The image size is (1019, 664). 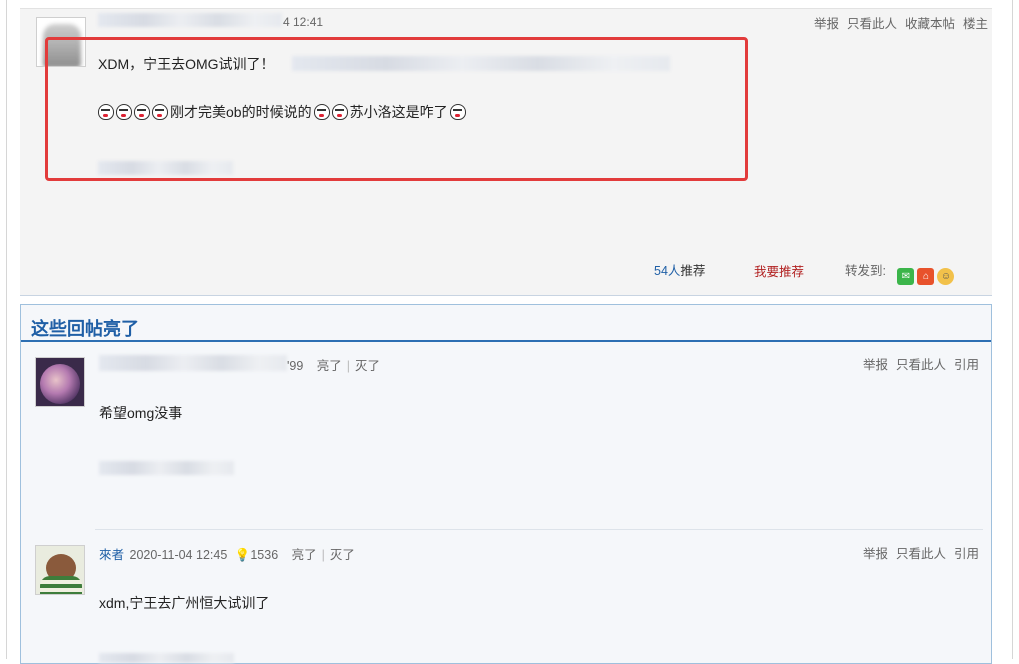 I want to click on reply-text: xdm,宁王去广州恒大试训了, so click(x=184, y=603).